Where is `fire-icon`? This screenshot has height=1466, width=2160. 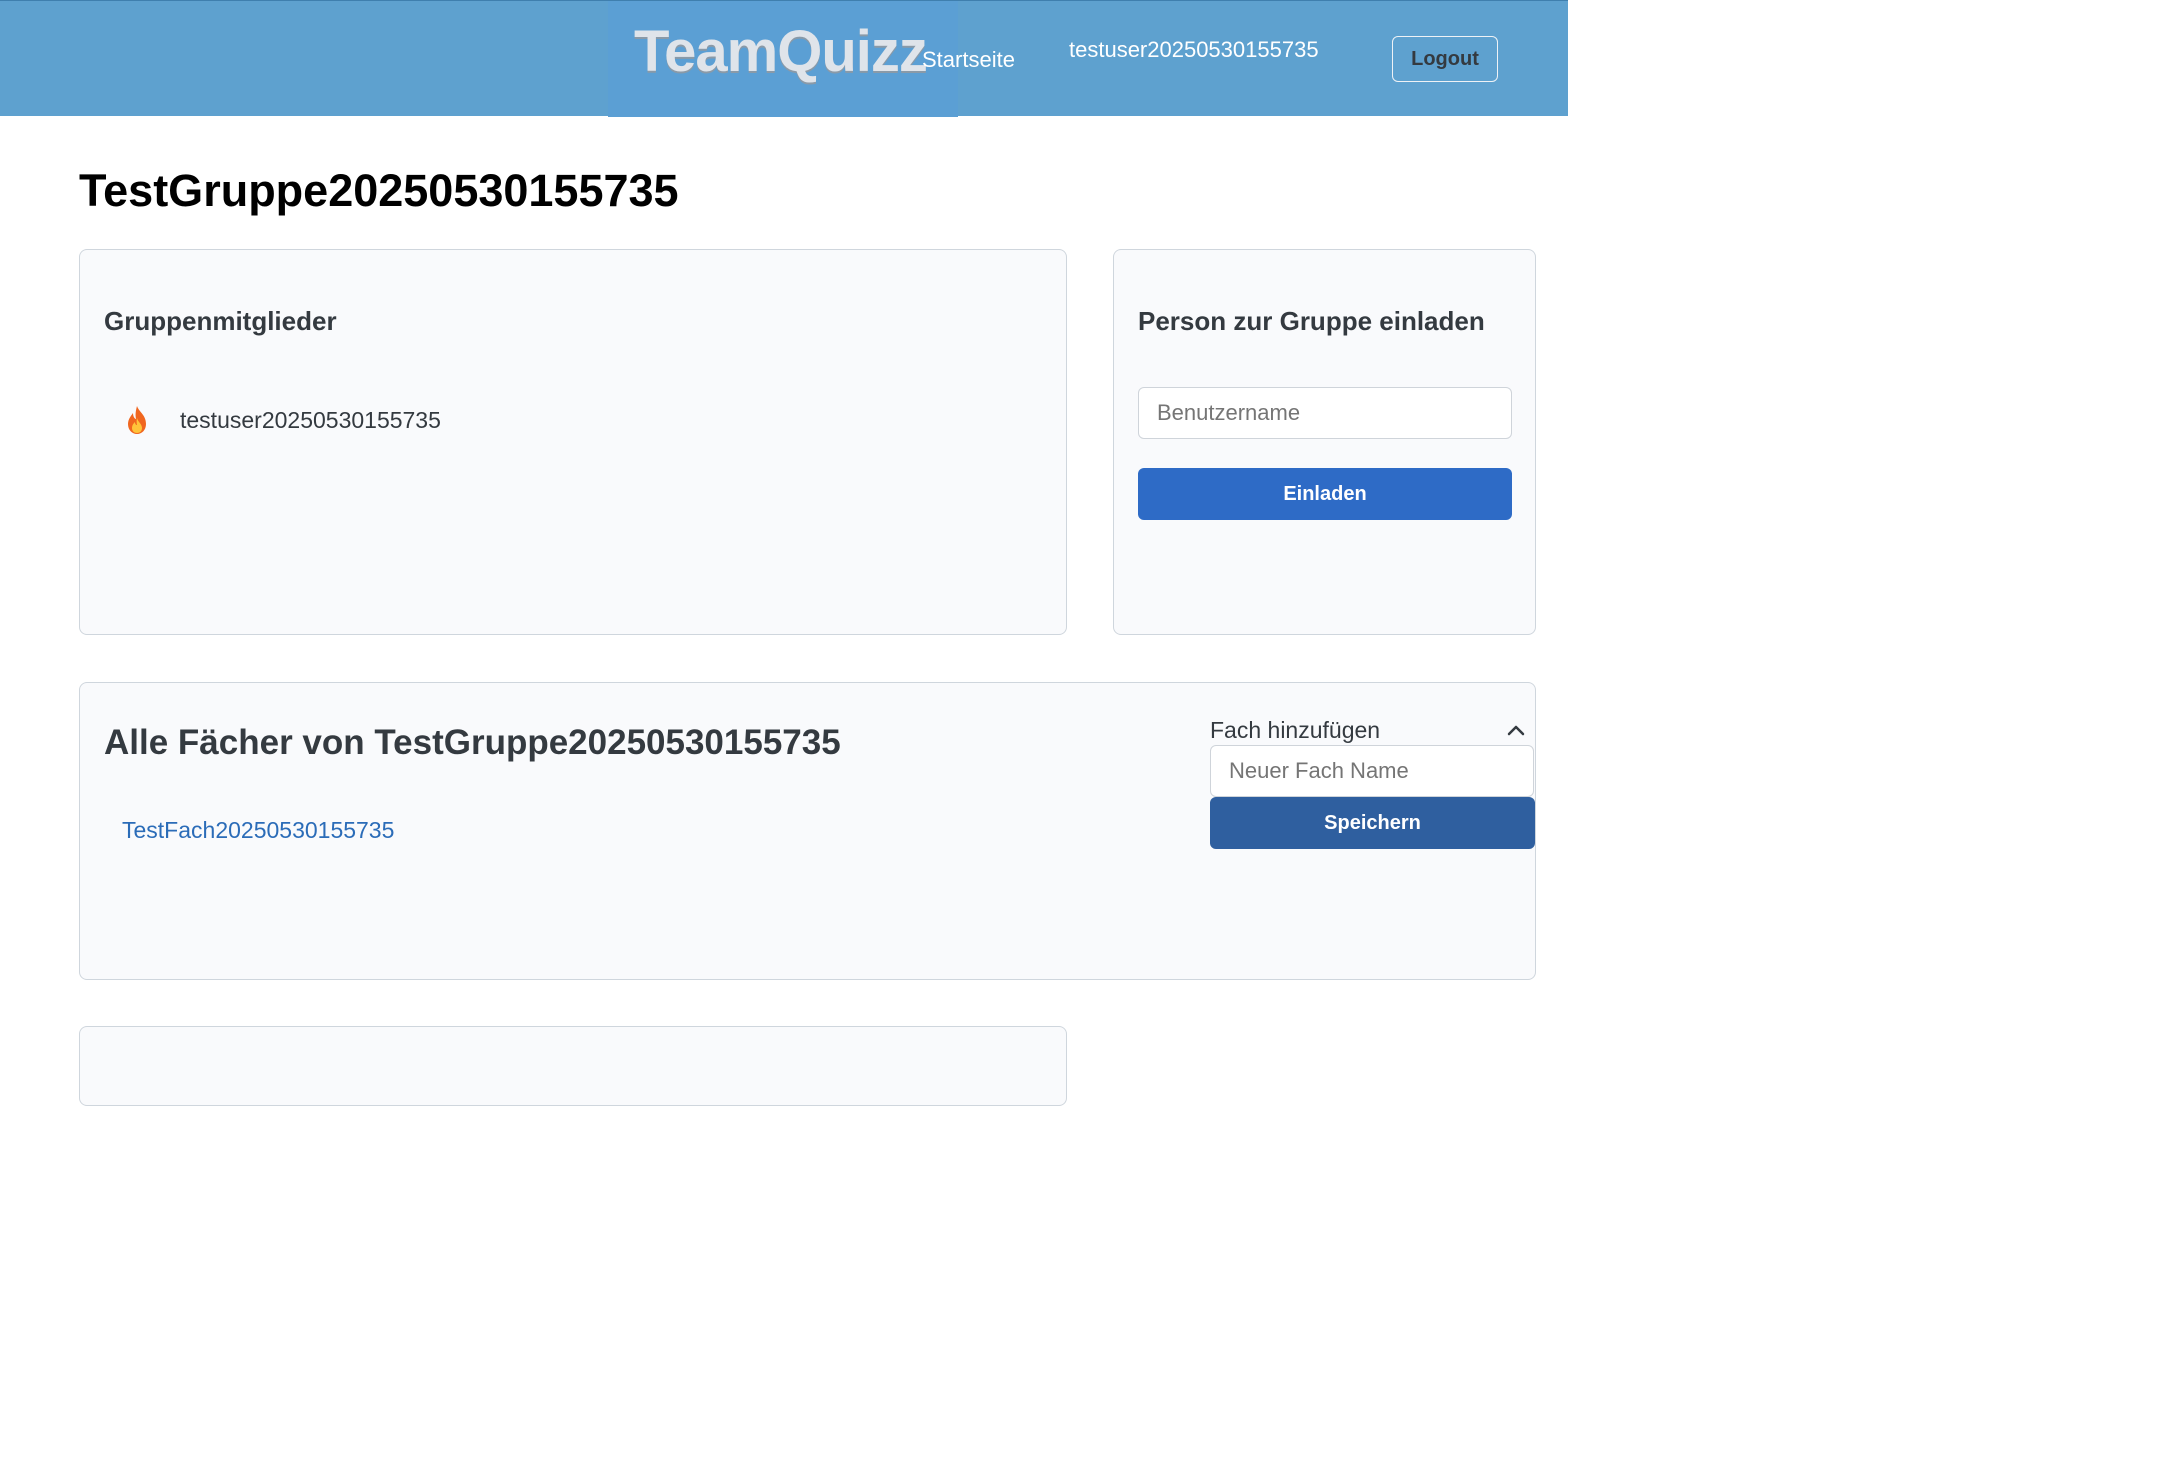 fire-icon is located at coordinates (137, 420).